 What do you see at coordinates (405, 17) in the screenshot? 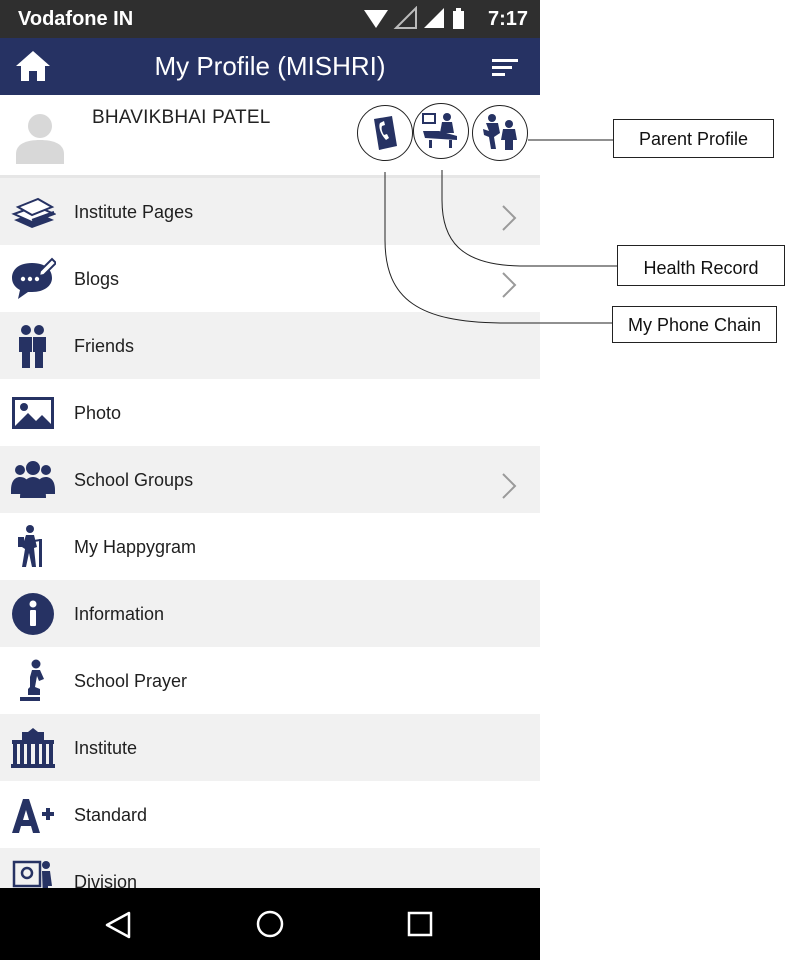
I see `signal-empty-icon` at bounding box center [405, 17].